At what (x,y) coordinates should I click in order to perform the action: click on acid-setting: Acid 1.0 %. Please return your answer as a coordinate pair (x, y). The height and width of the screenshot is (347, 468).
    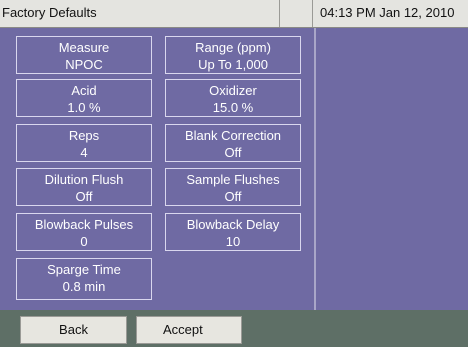
    Looking at the image, I should click on (84, 98).